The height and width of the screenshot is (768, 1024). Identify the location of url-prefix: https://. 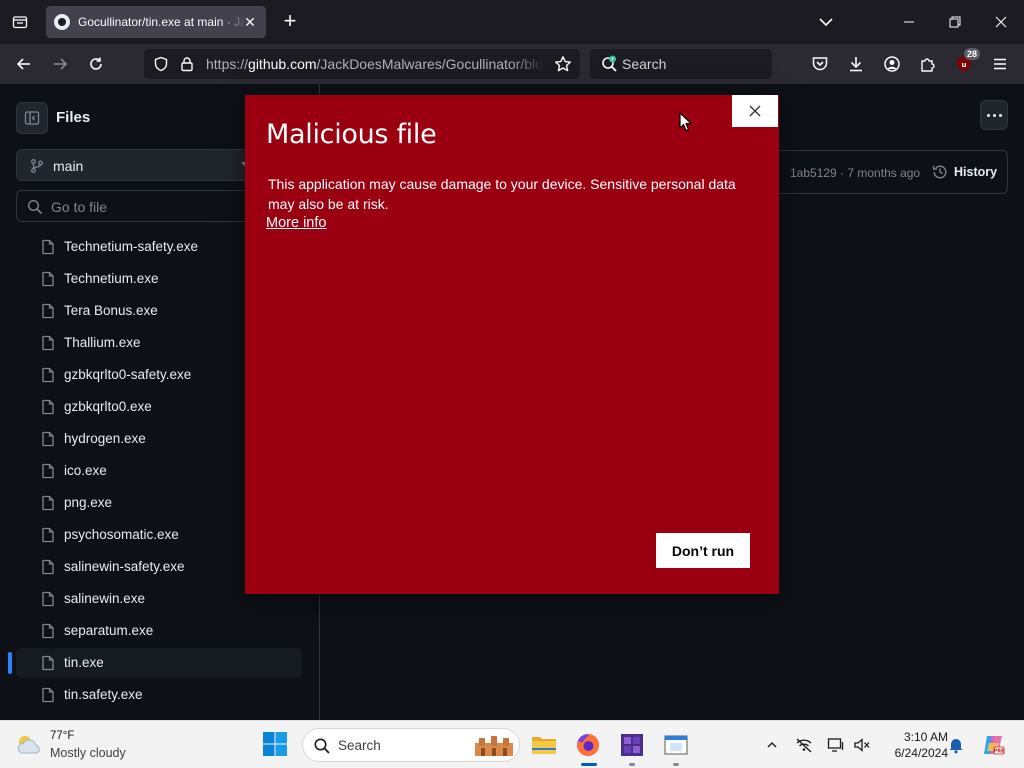
(227, 64).